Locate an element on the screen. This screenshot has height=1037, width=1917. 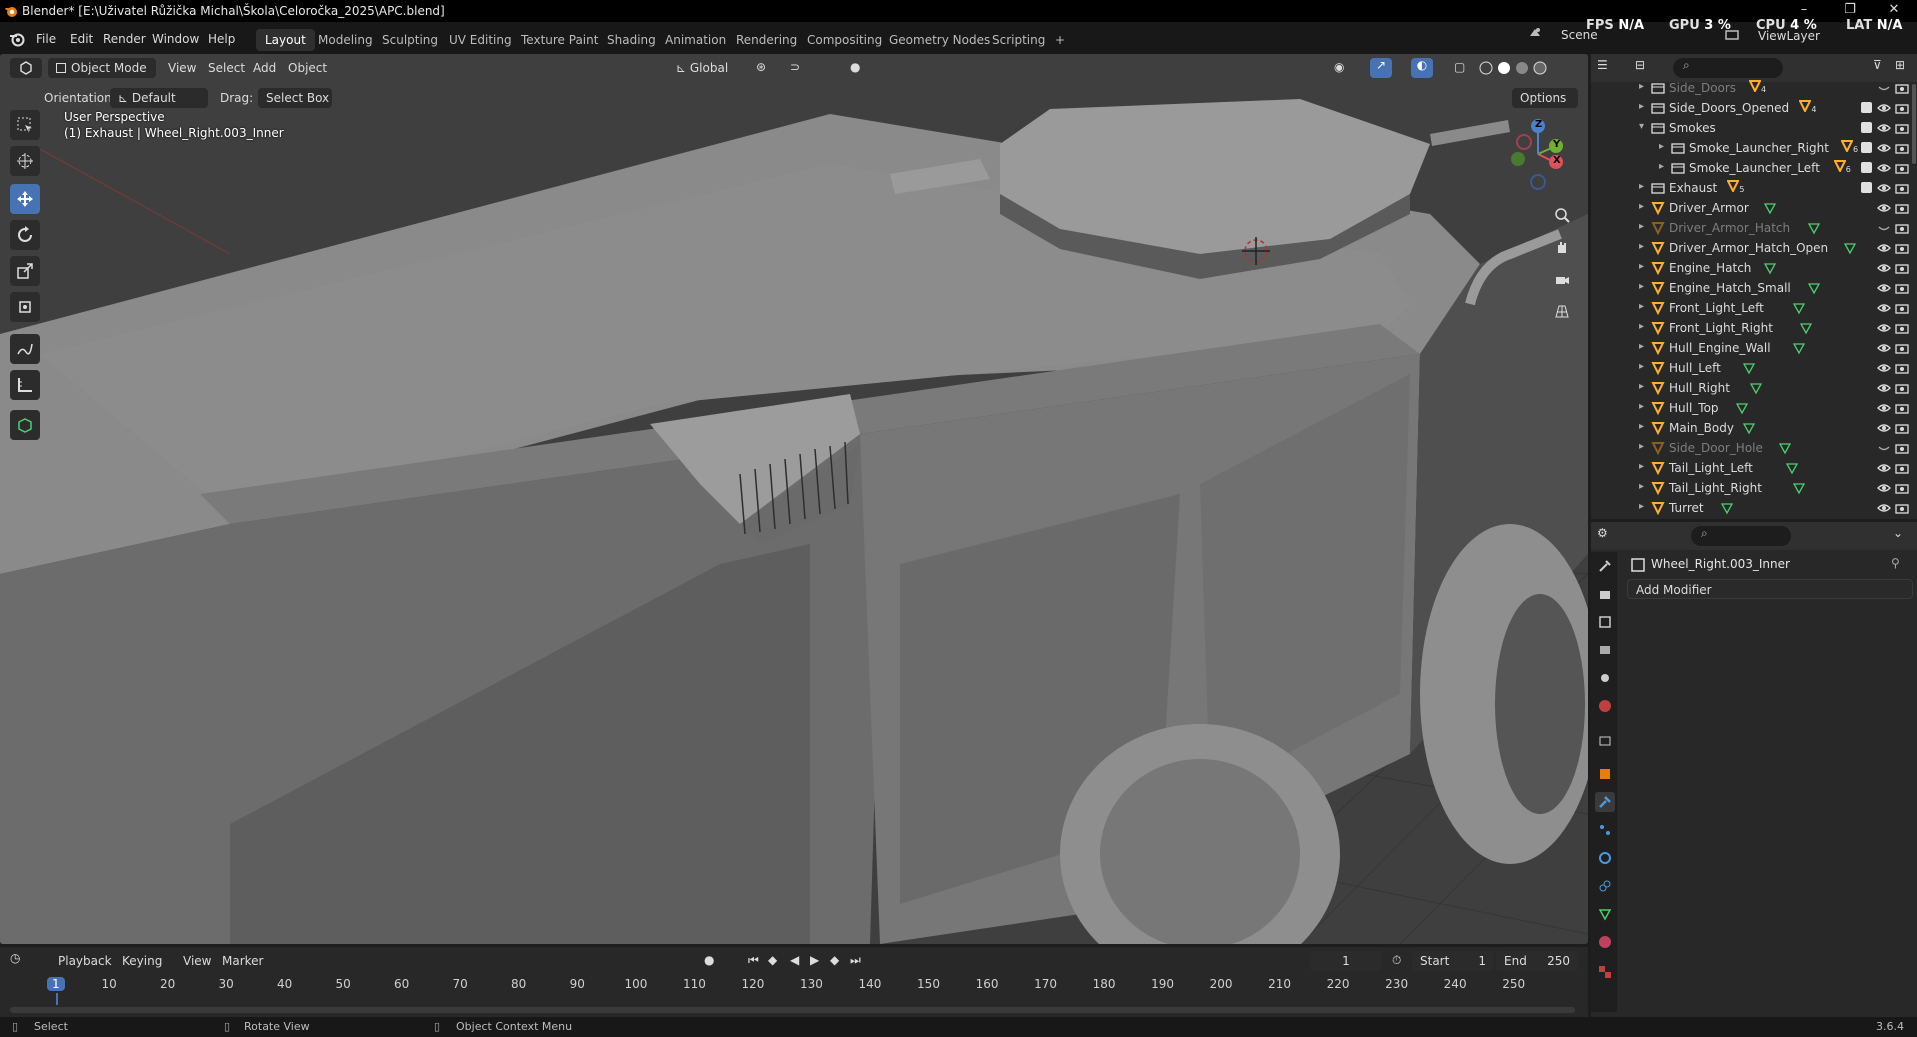
outliner-item: ▸ Driver_Armor is located at coordinates (1754, 208).